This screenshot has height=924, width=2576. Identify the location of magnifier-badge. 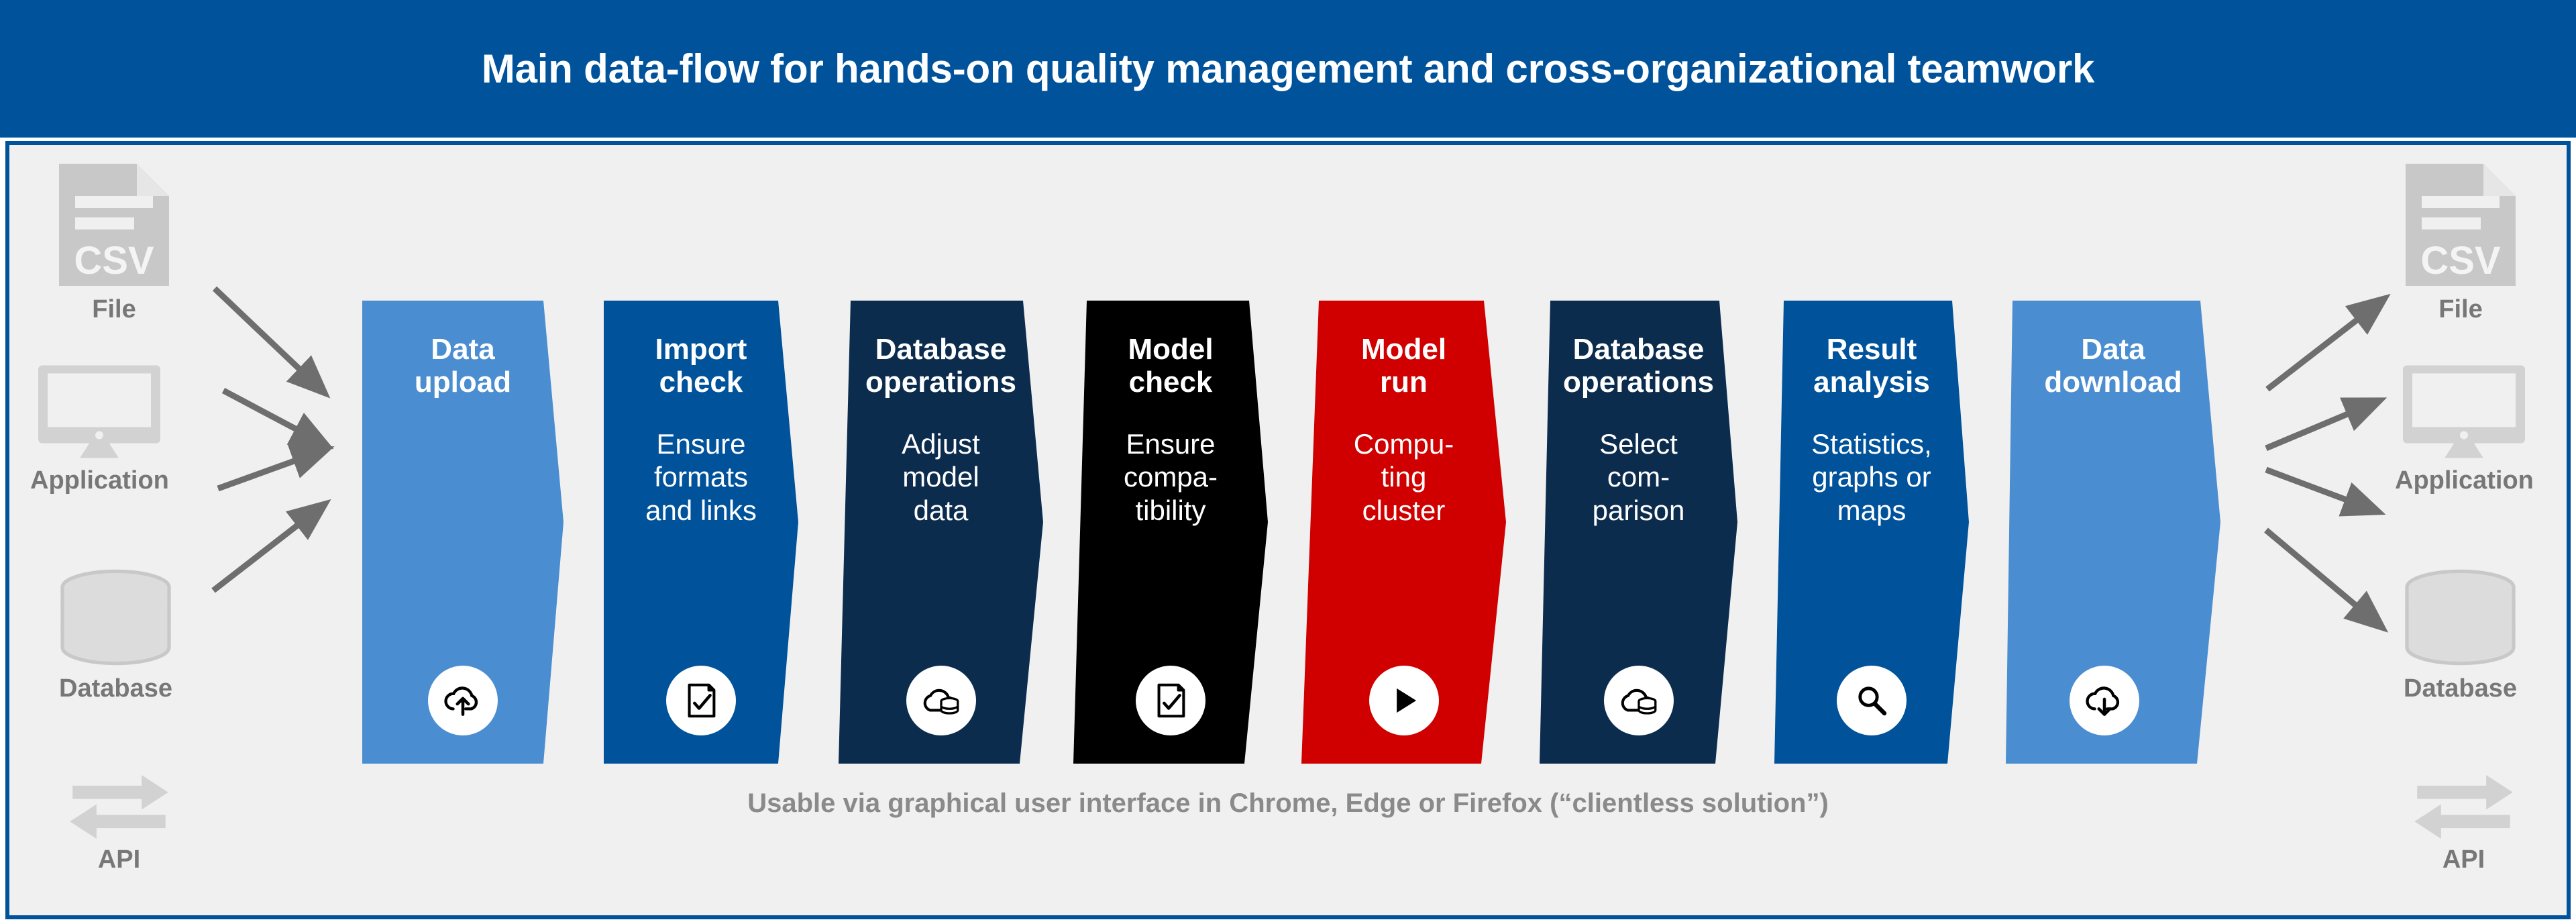
(1872, 700).